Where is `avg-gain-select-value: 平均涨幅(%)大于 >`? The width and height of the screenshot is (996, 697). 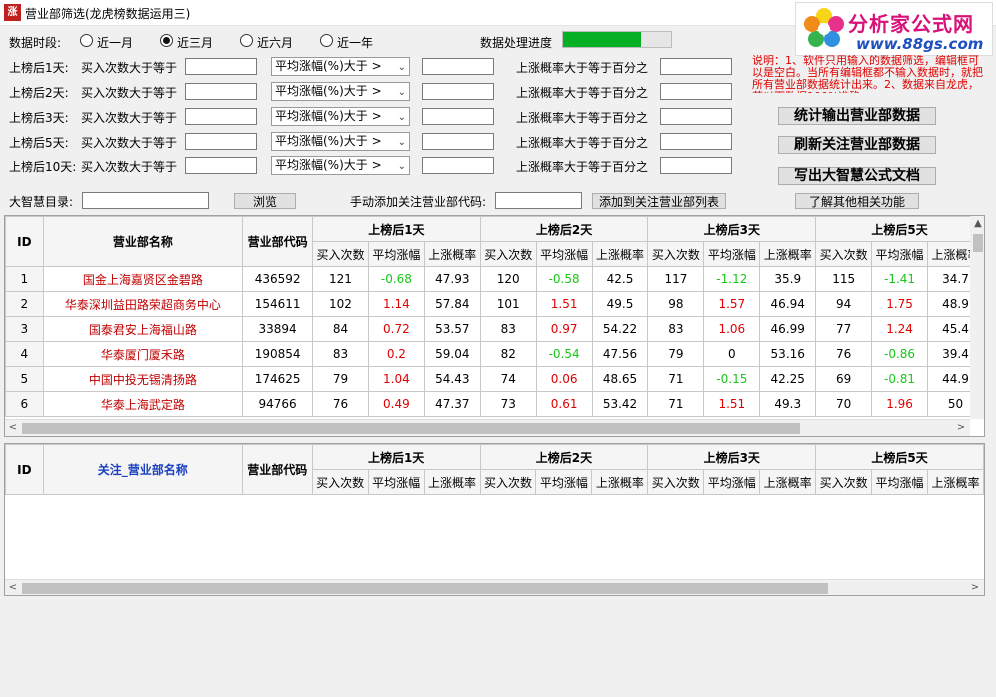 avg-gain-select-value: 平均涨幅(%)大于 > is located at coordinates (328, 165).